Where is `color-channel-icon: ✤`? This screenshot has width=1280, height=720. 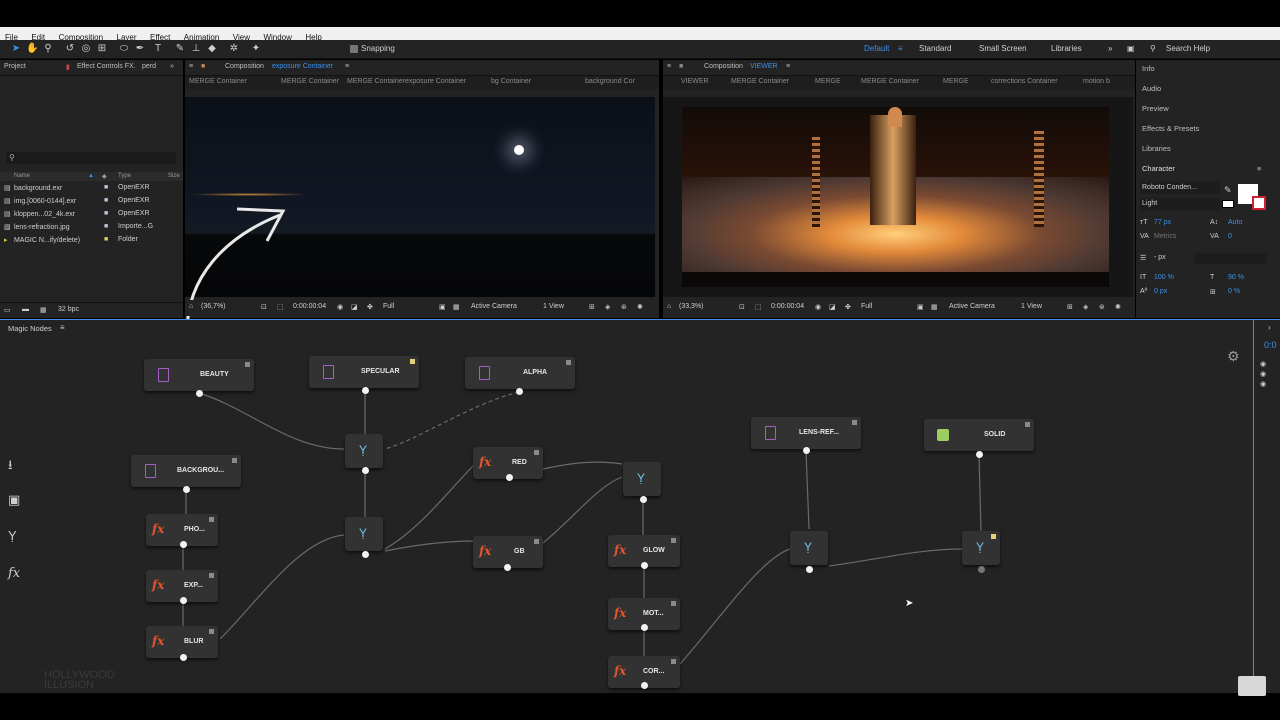
color-channel-icon: ✤ is located at coordinates (370, 307).